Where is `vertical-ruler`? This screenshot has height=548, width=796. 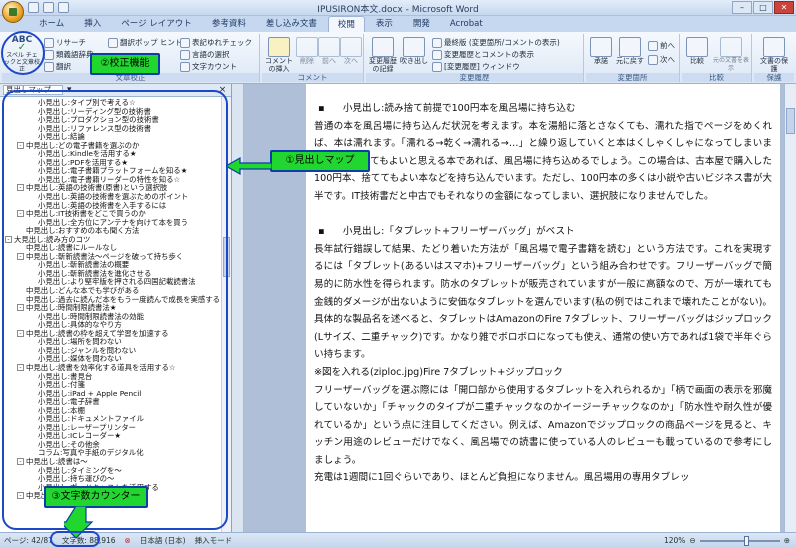 vertical-ruler is located at coordinates (238, 308).